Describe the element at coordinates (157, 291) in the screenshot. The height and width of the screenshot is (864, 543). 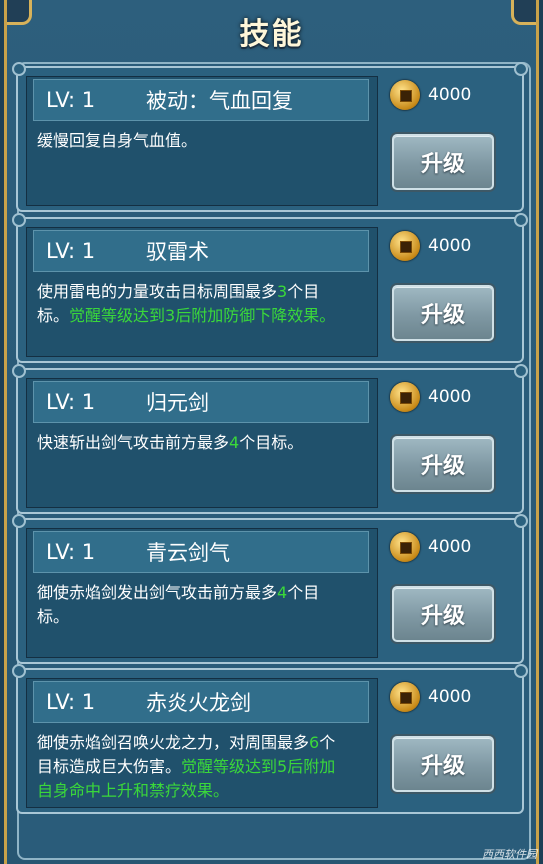
I see `description-text: 使用雷电的力量攻击目标周围最多` at that location.